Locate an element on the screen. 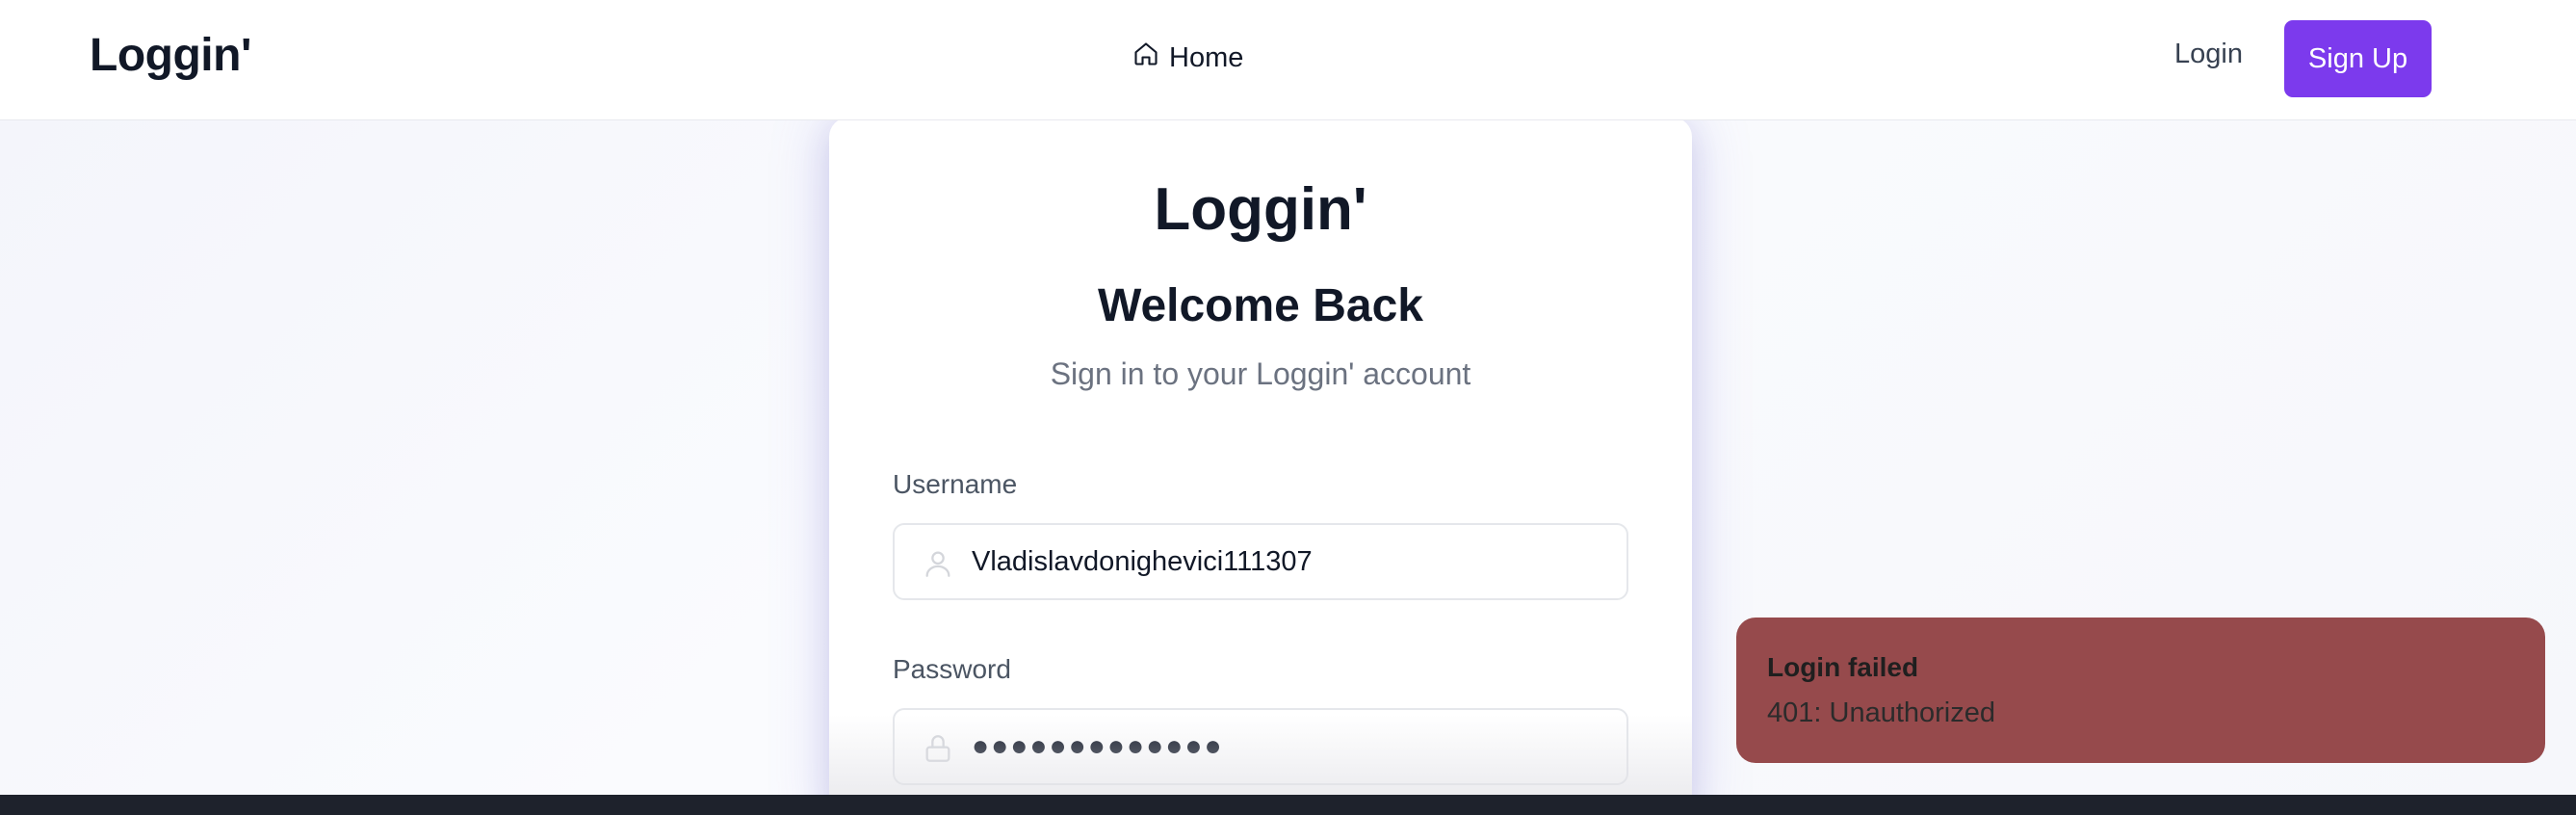 The height and width of the screenshot is (815, 2576). username-input is located at coordinates (1289, 561).